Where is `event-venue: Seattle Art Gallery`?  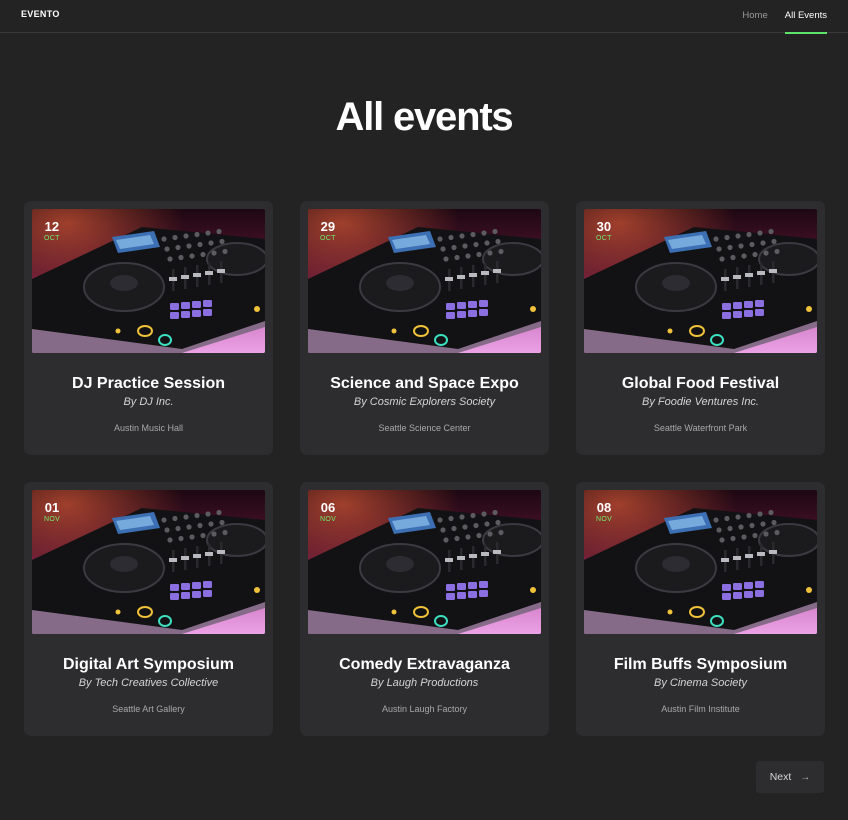
event-venue: Seattle Art Gallery is located at coordinates (148, 709).